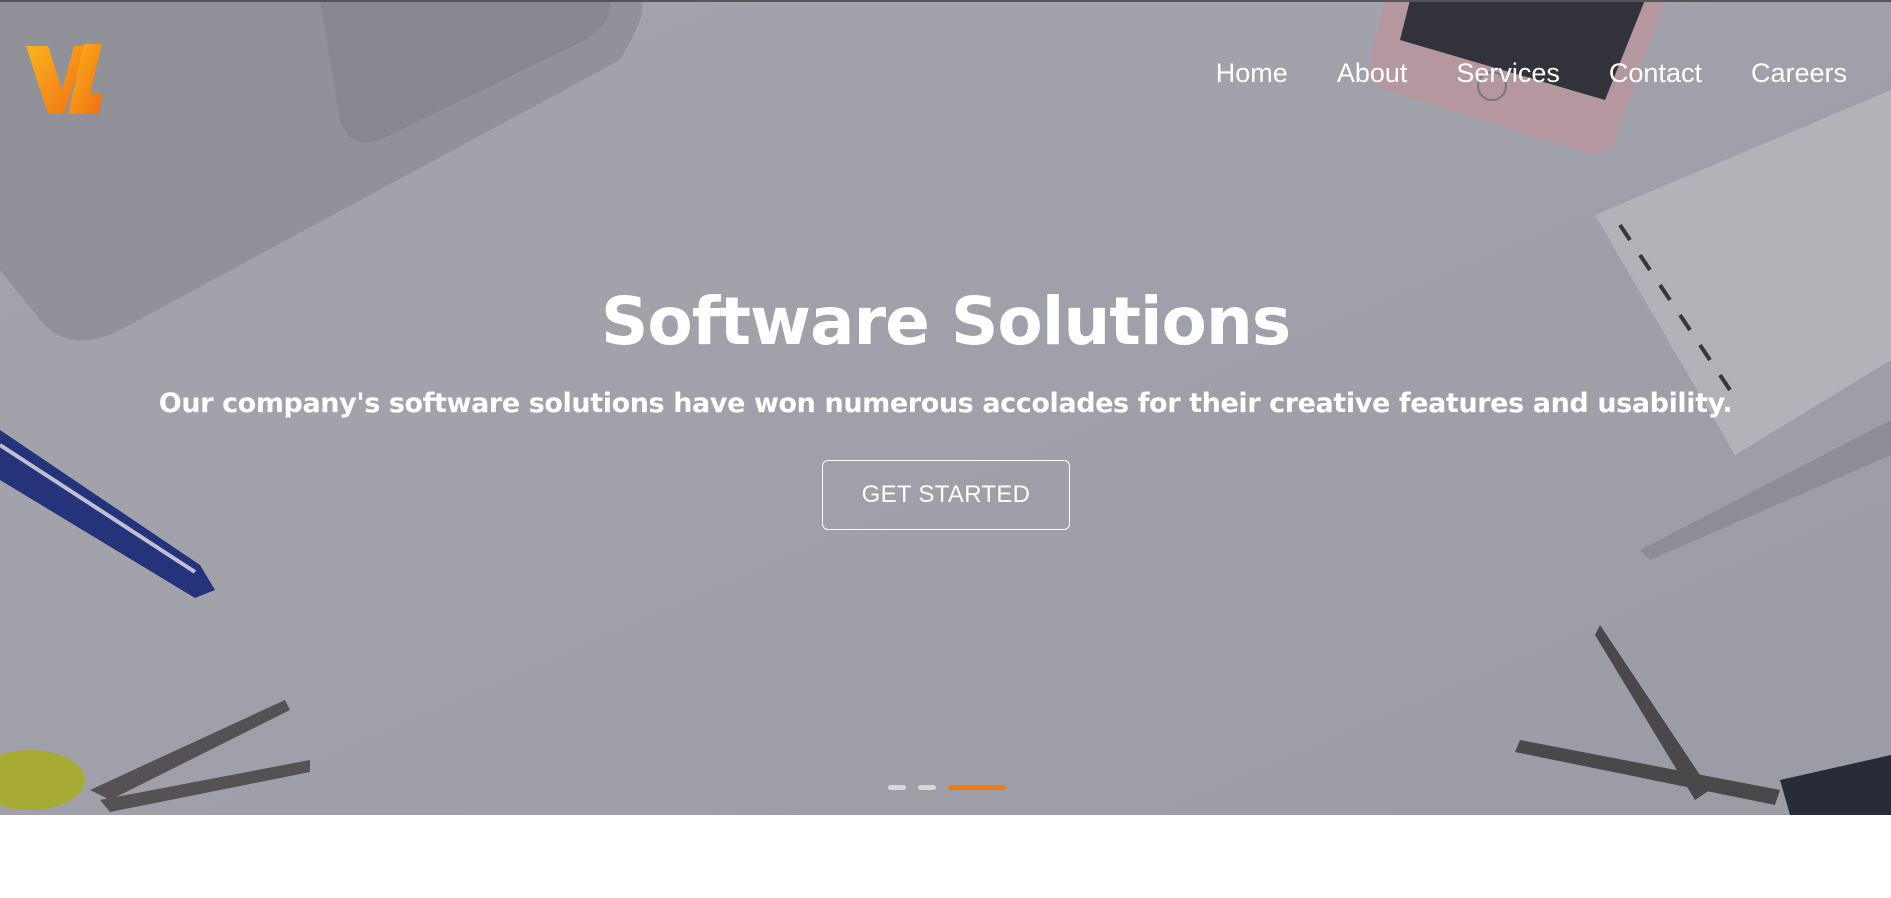 The image size is (1891, 898). What do you see at coordinates (1655, 73) in the screenshot?
I see `nav-contact: Contact` at bounding box center [1655, 73].